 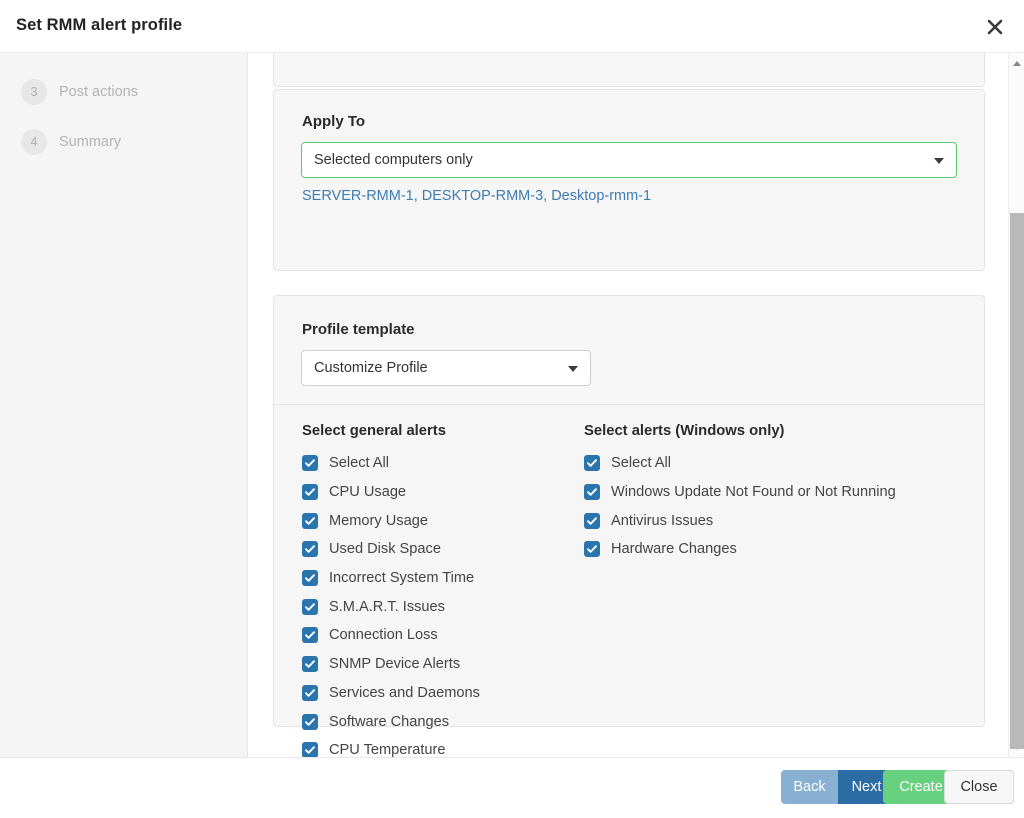 What do you see at coordinates (368, 492) in the screenshot?
I see `checkbox-label: CPU Usage` at bounding box center [368, 492].